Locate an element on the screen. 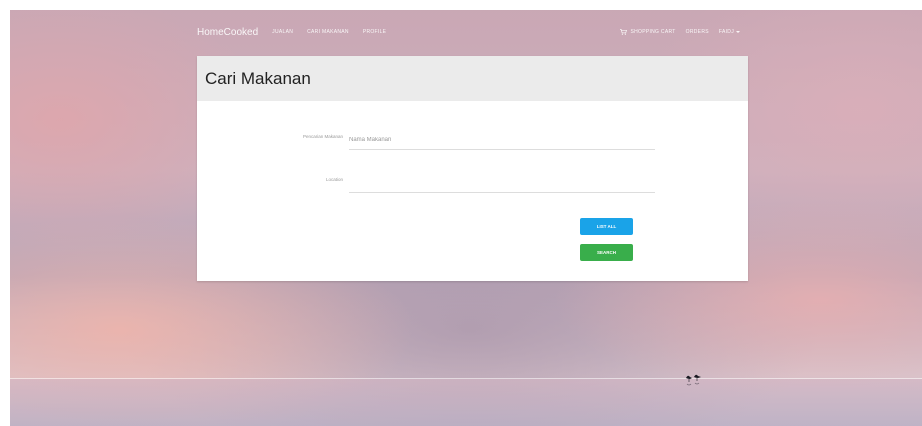  nav-link-profile: PROFILE is located at coordinates (375, 32).